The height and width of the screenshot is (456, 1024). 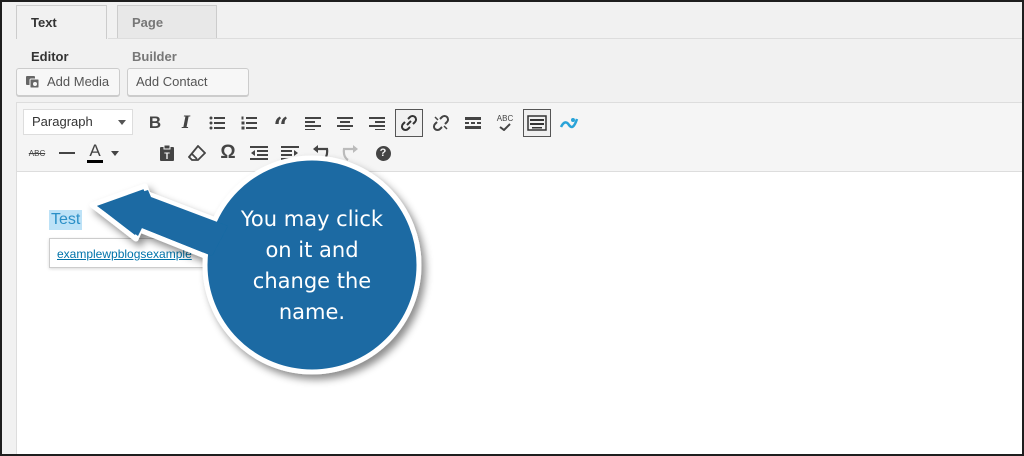 I want to click on undo-icon, so click(x=320, y=153).